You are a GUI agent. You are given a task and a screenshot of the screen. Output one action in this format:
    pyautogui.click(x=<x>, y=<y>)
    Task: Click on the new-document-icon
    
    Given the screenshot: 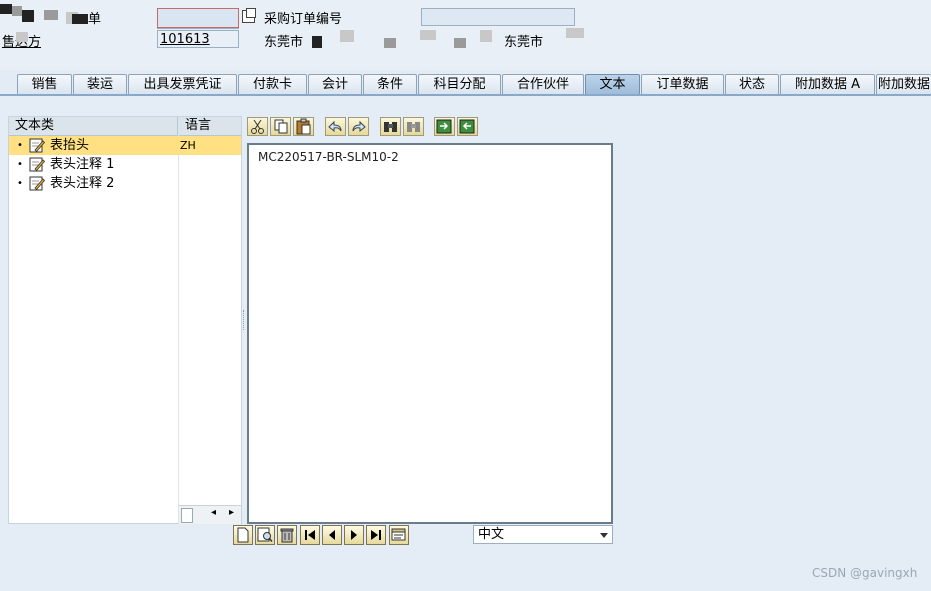 What is the action you would take?
    pyautogui.click(x=243, y=535)
    